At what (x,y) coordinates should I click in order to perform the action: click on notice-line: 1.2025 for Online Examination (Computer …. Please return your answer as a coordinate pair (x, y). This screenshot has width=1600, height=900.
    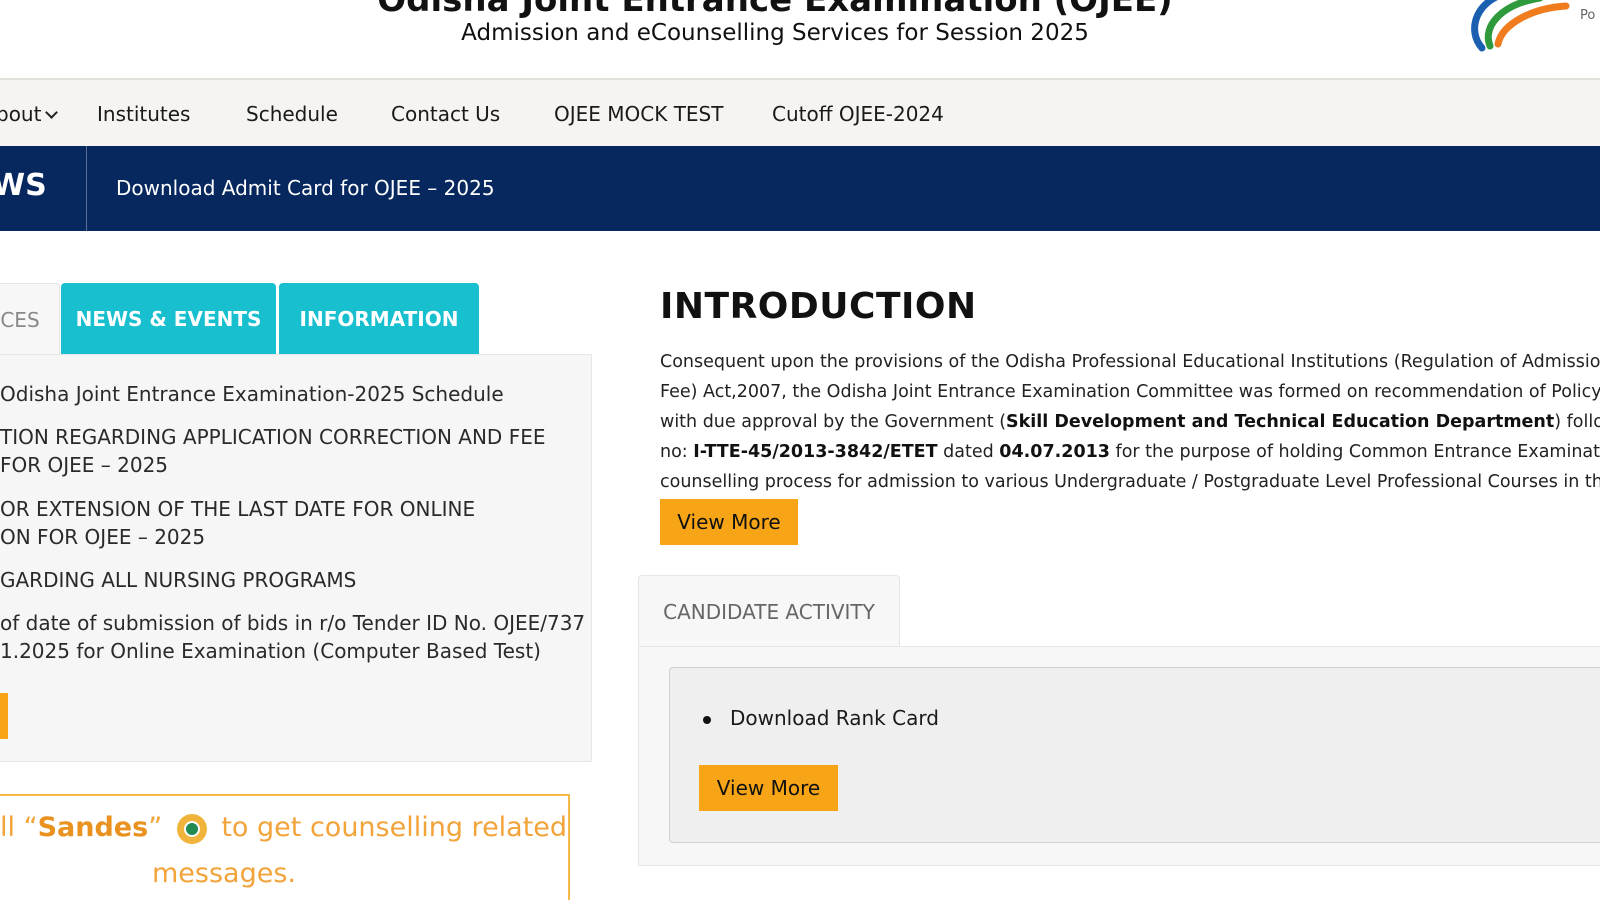
    Looking at the image, I should click on (270, 651).